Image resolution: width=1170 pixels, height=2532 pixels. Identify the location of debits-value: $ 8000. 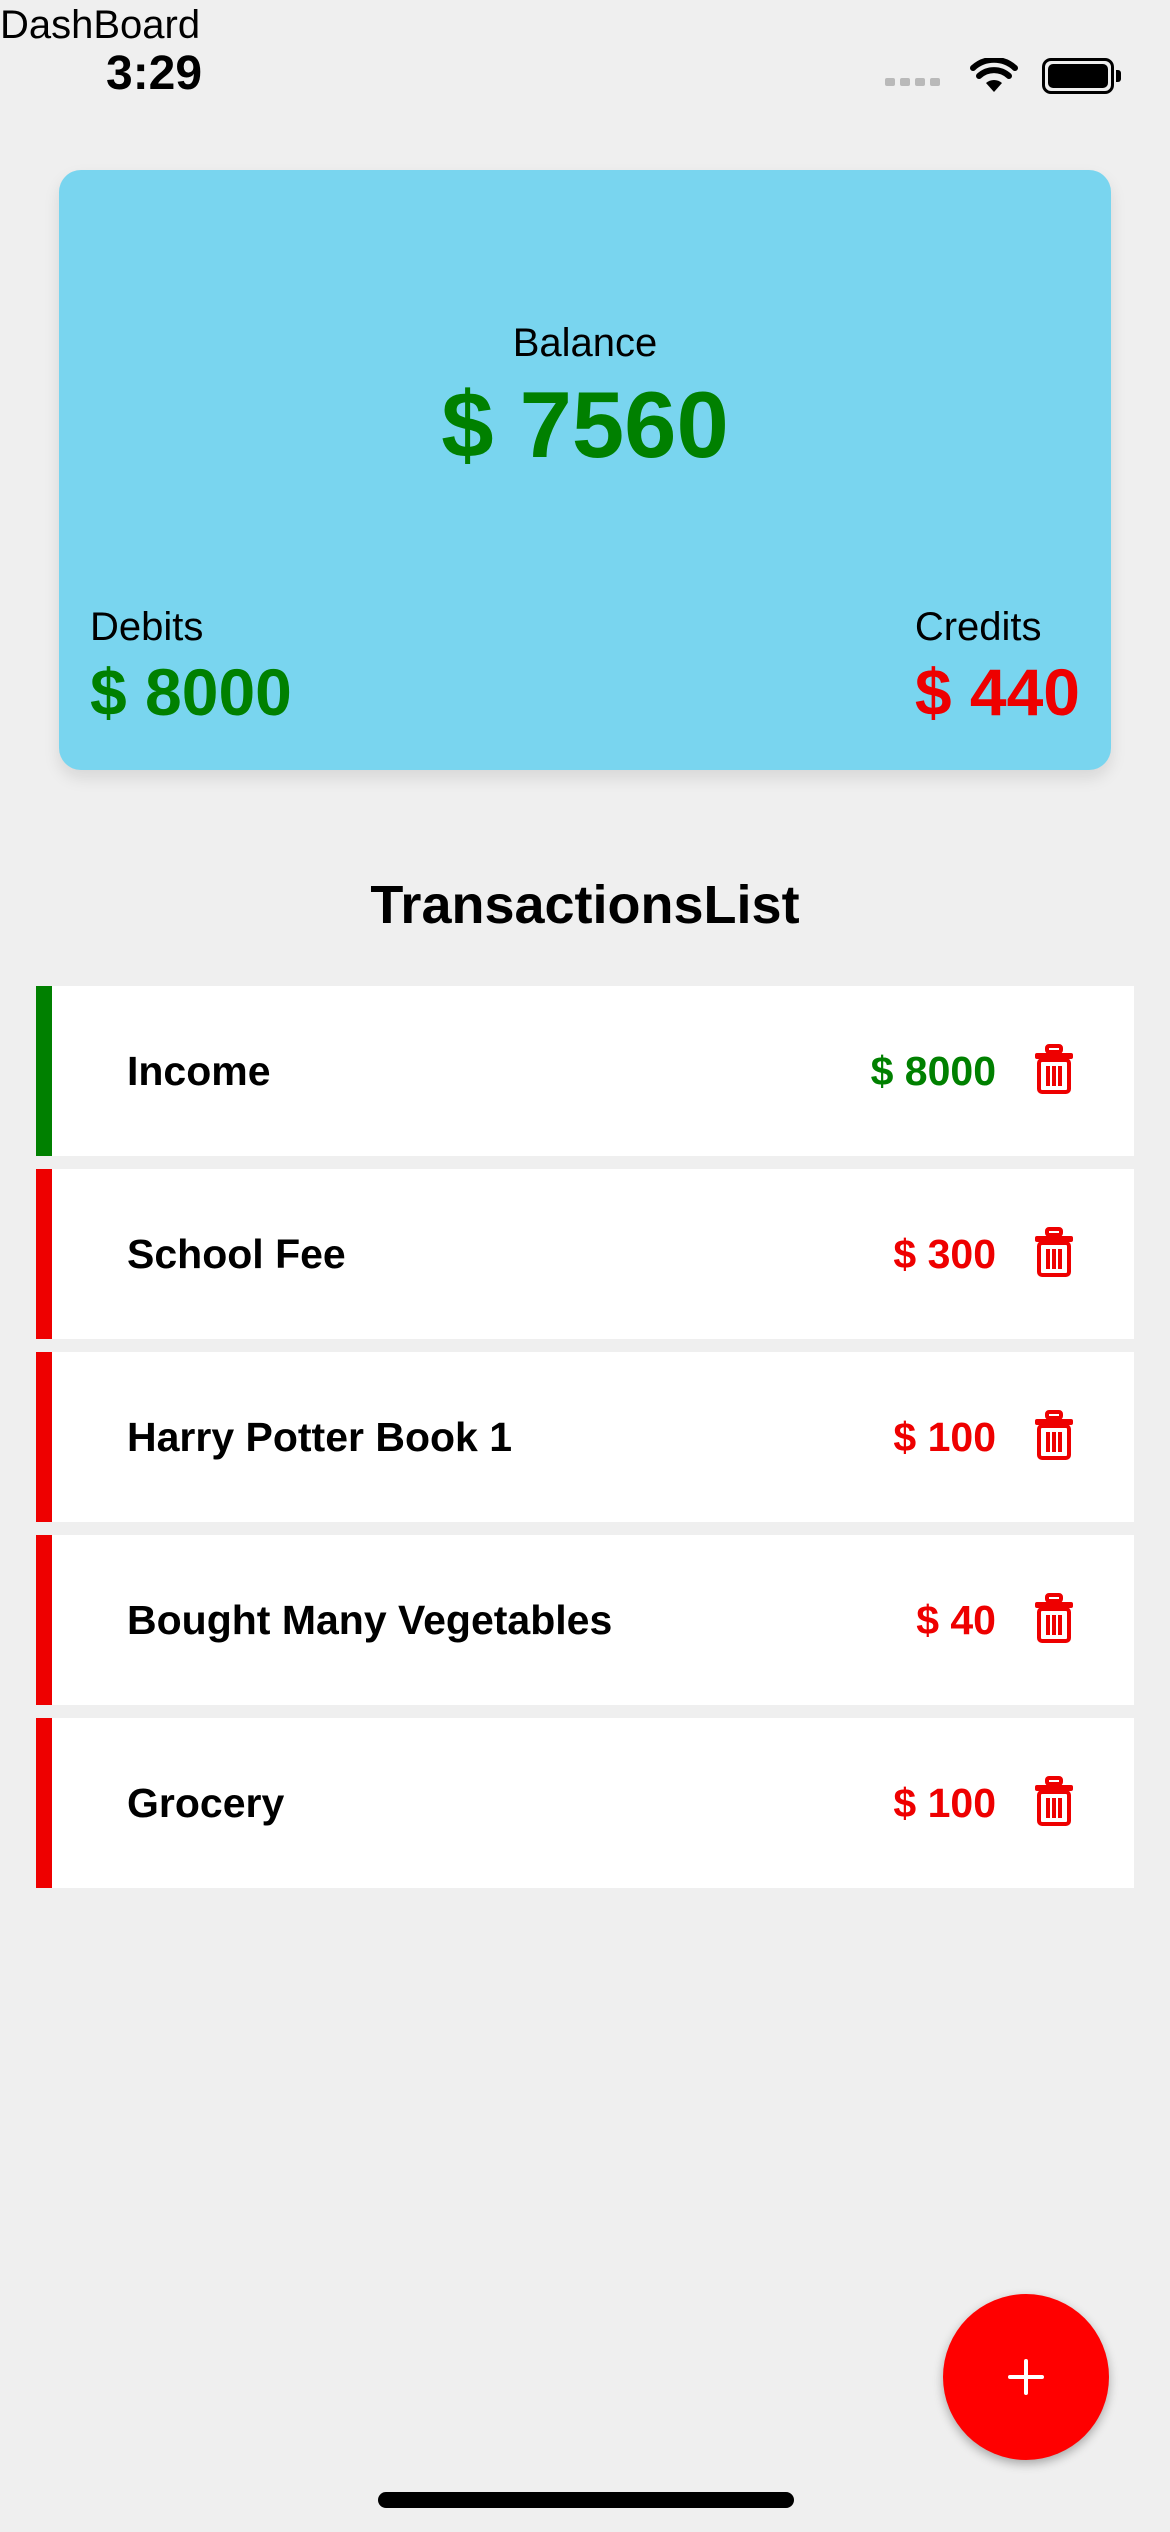
(191, 692).